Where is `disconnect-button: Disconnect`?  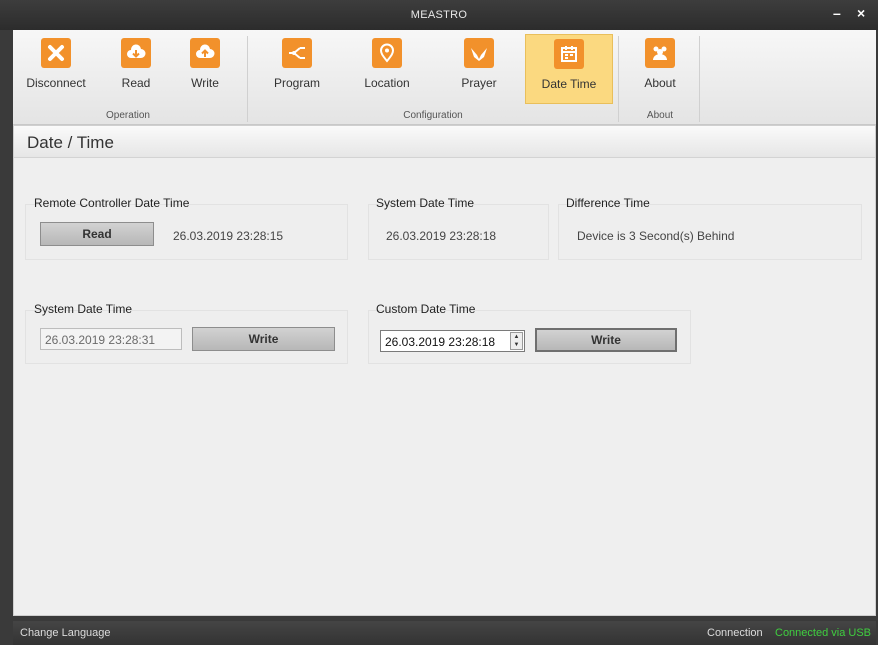
disconnect-button: Disconnect is located at coordinates (56, 69).